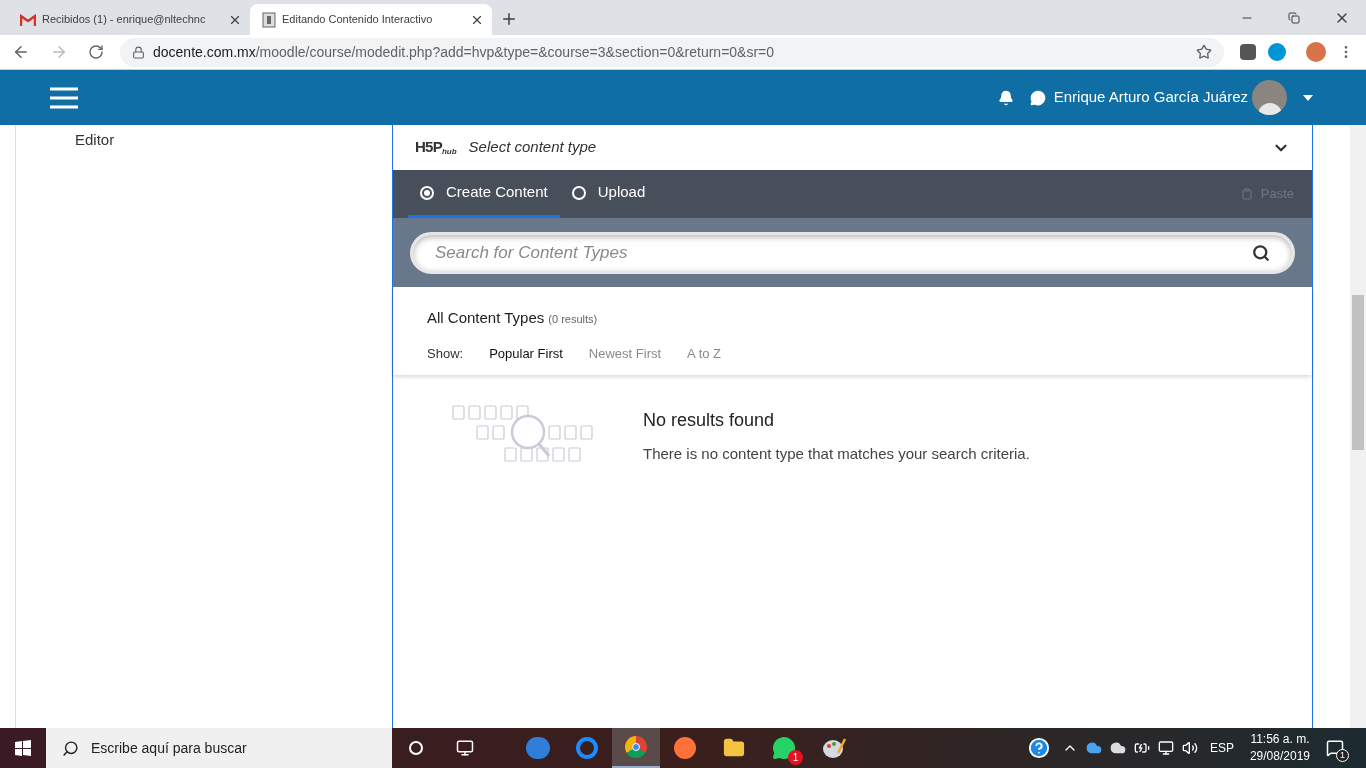 This screenshot has width=1366, height=768. I want to click on clipboard-icon, so click(1246, 194).